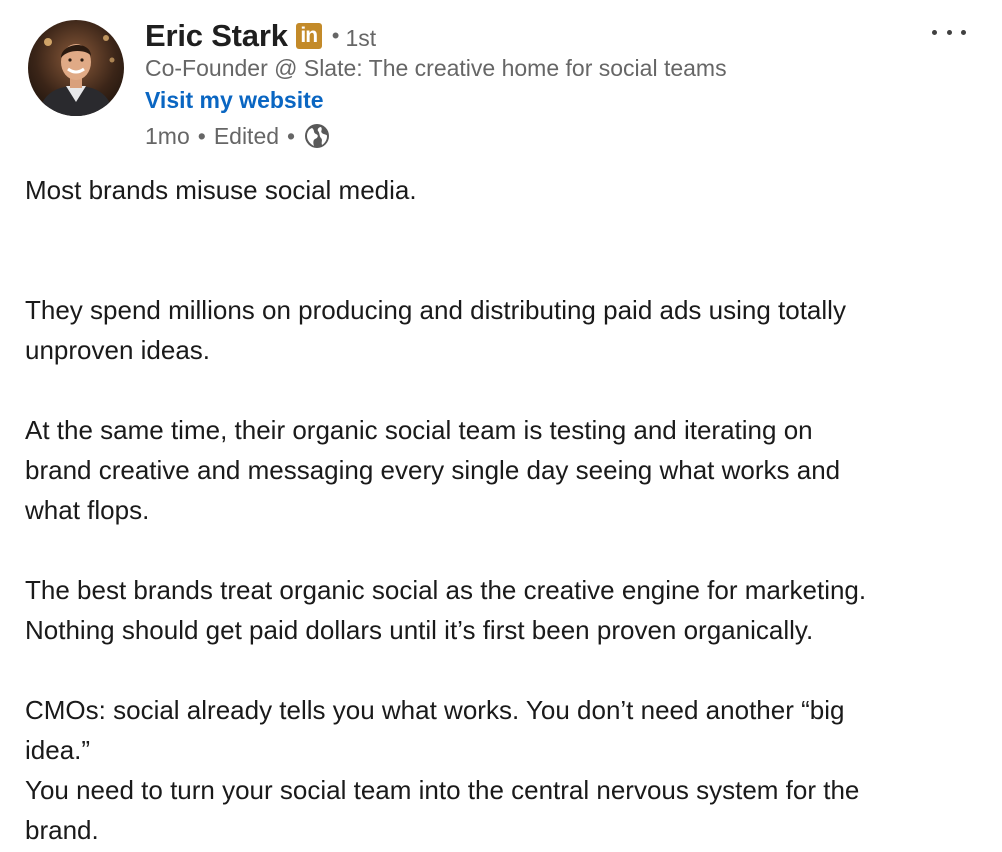 The width and height of the screenshot is (1002, 852). Describe the element at coordinates (216, 36) in the screenshot. I see `author-name: Eric Stark` at that location.